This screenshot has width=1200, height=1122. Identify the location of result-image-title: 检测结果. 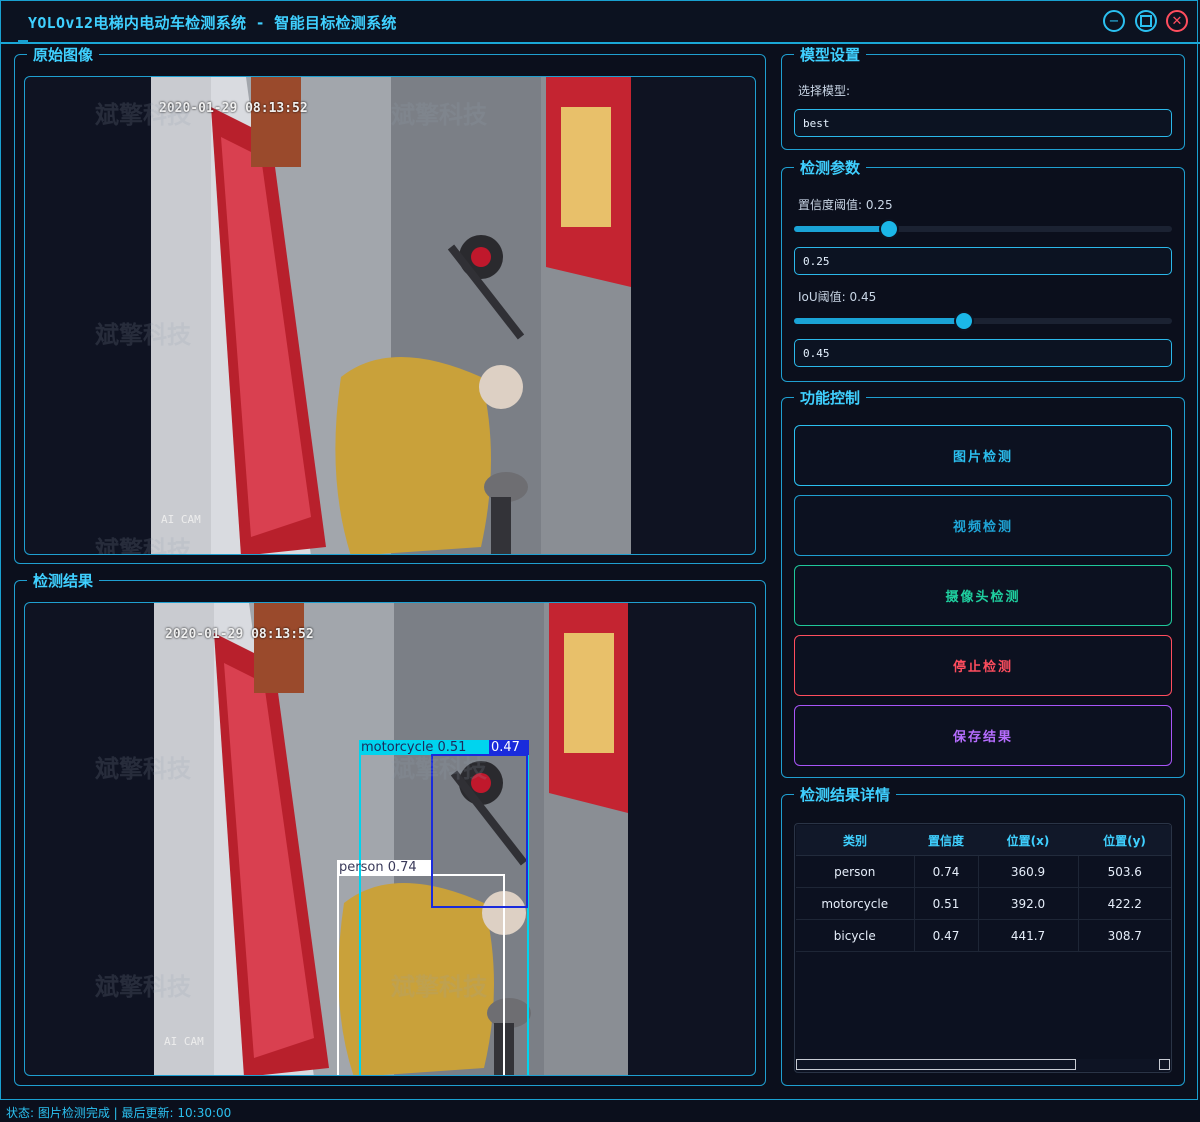
(63, 580).